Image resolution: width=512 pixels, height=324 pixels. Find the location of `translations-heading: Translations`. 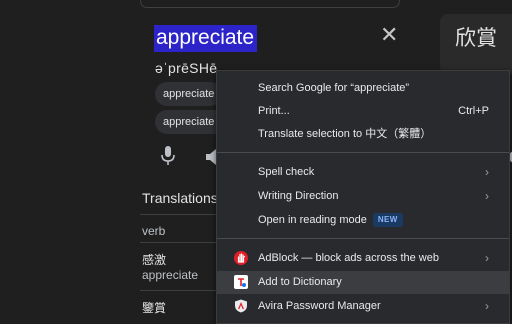

translations-heading: Translations is located at coordinates (180, 198).